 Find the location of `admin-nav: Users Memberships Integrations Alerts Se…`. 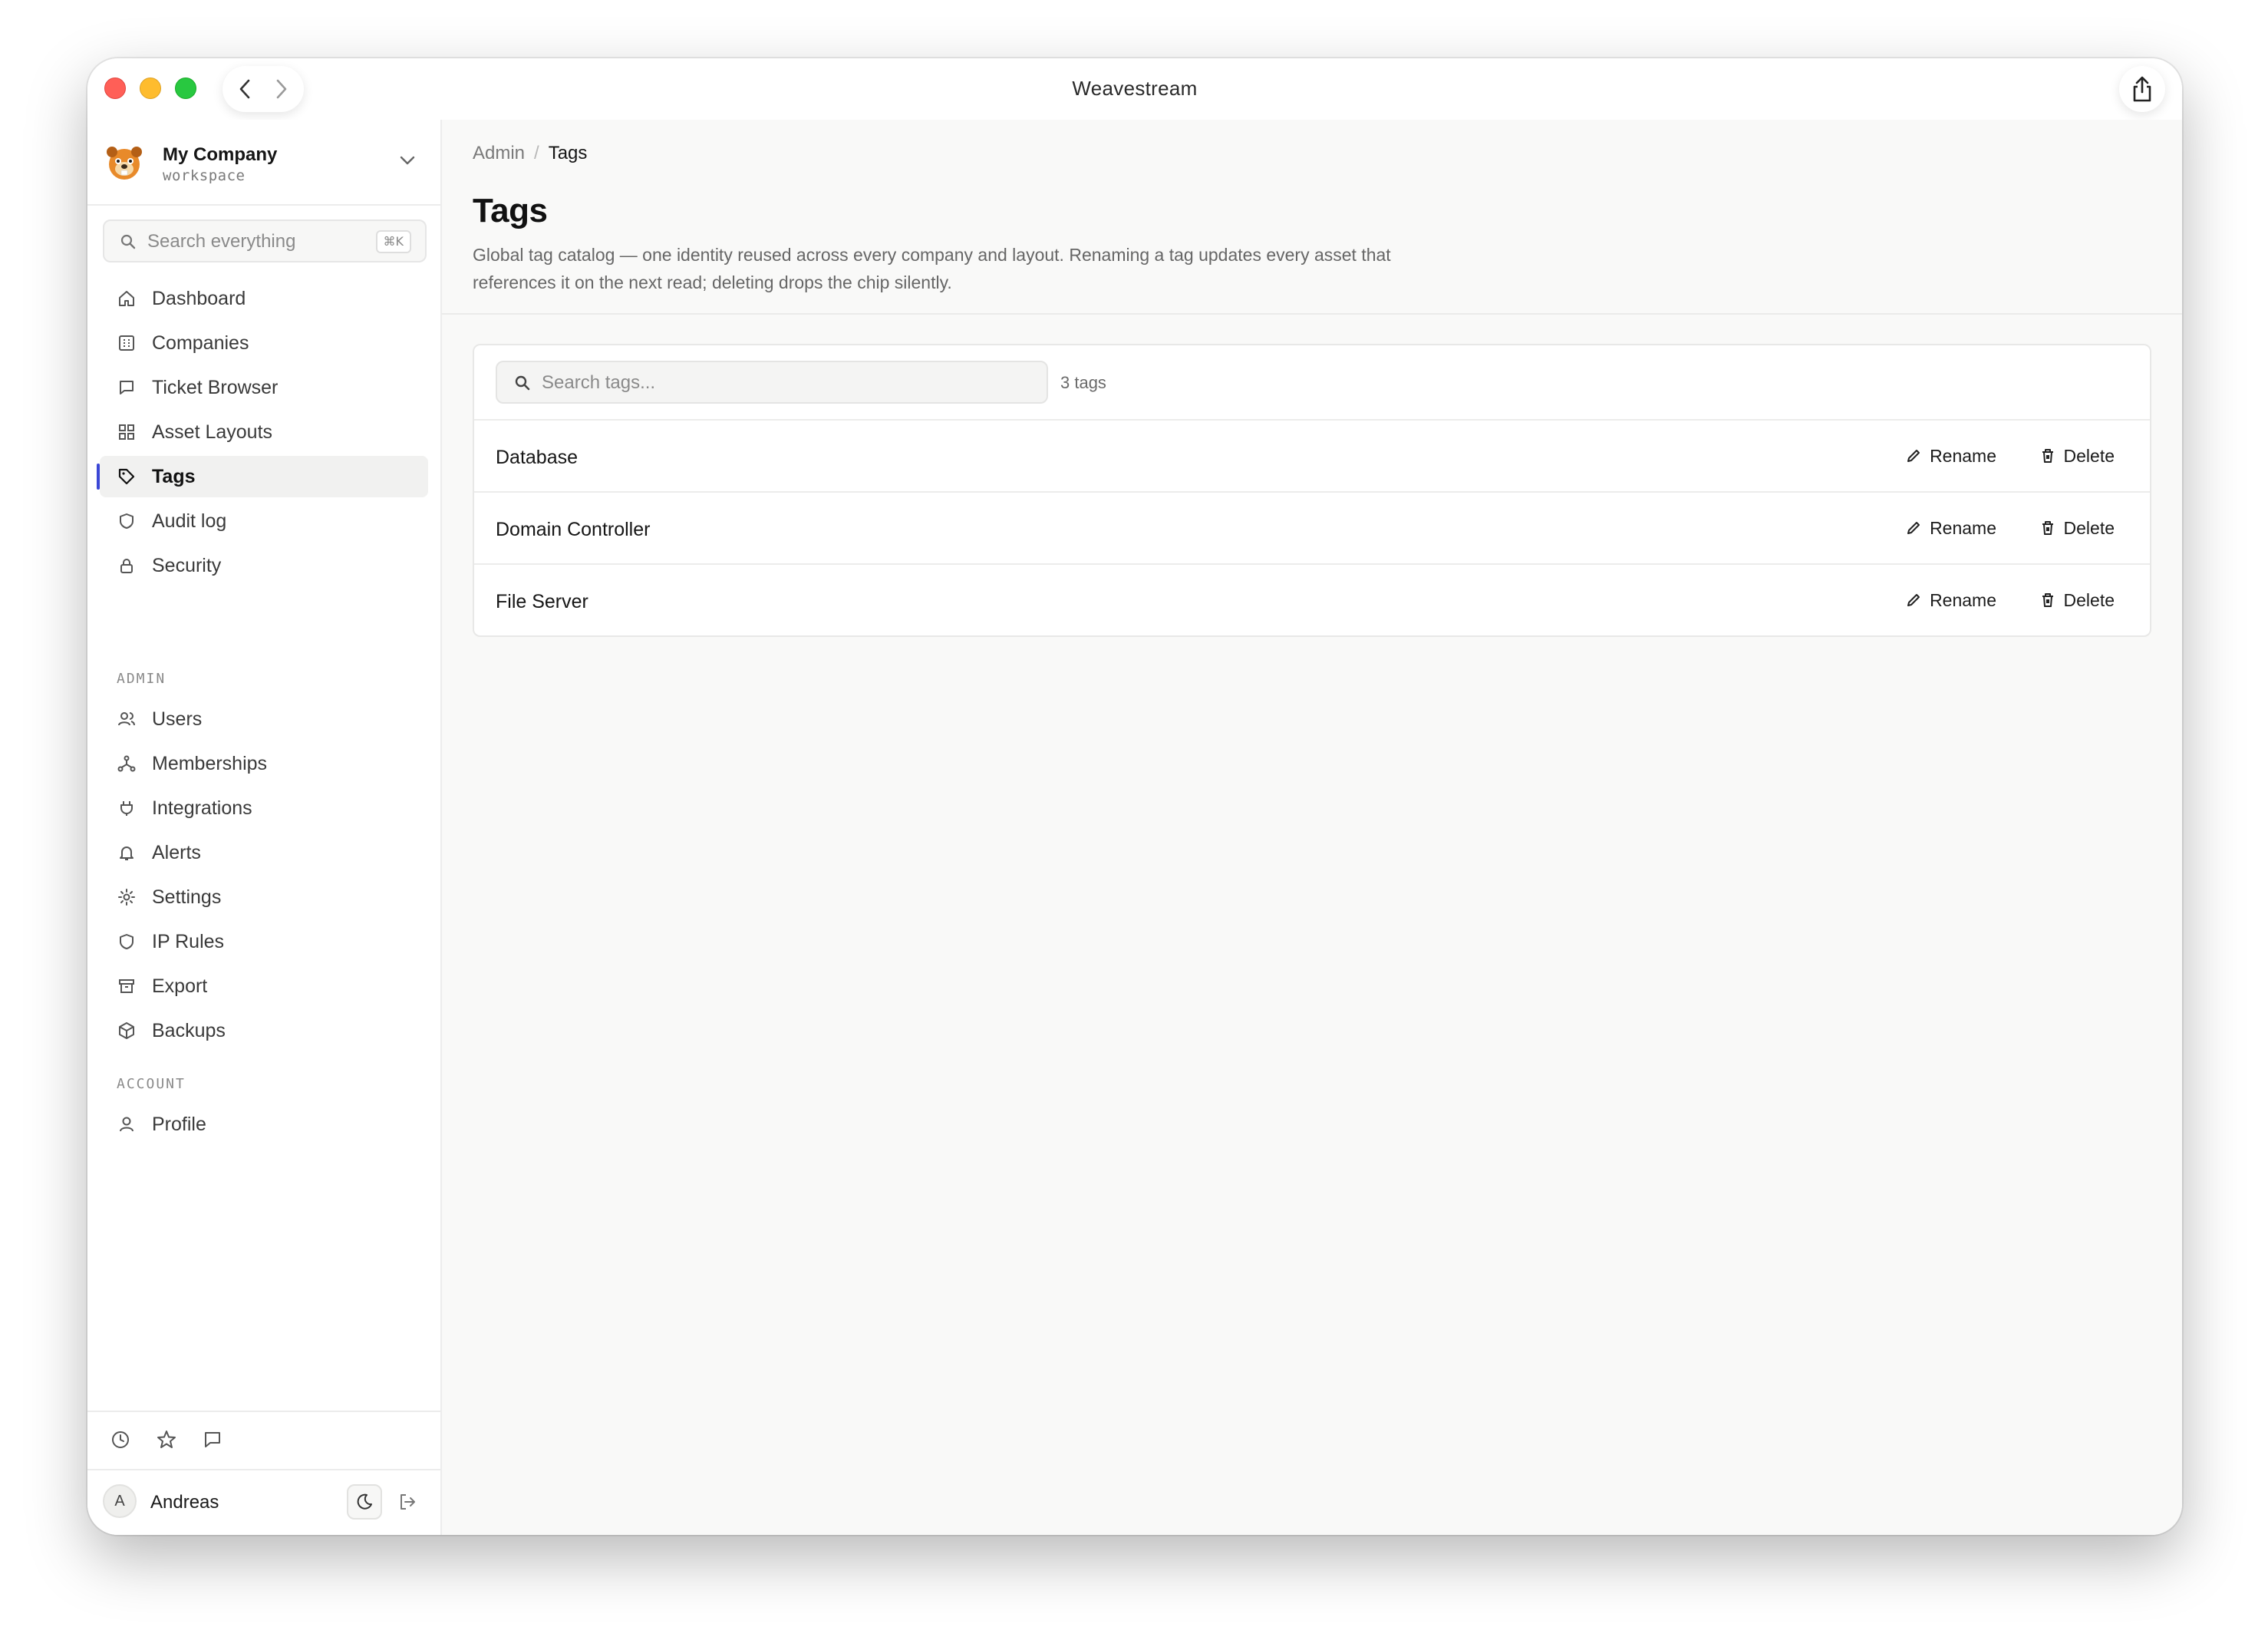

admin-nav: Users Memberships Integrations Alerts Se… is located at coordinates (264, 876).